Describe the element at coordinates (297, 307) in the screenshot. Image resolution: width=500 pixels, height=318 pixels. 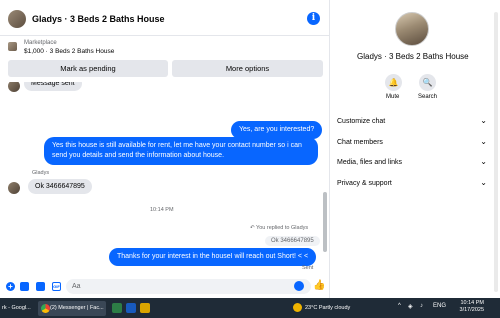
I see `weather-icon` at that location.